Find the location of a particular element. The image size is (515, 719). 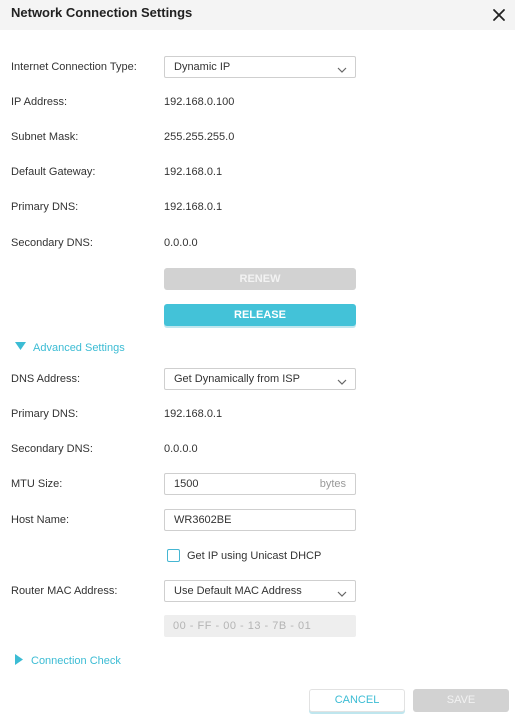

advanced-settings-label: Advanced Settings is located at coordinates (79, 348).